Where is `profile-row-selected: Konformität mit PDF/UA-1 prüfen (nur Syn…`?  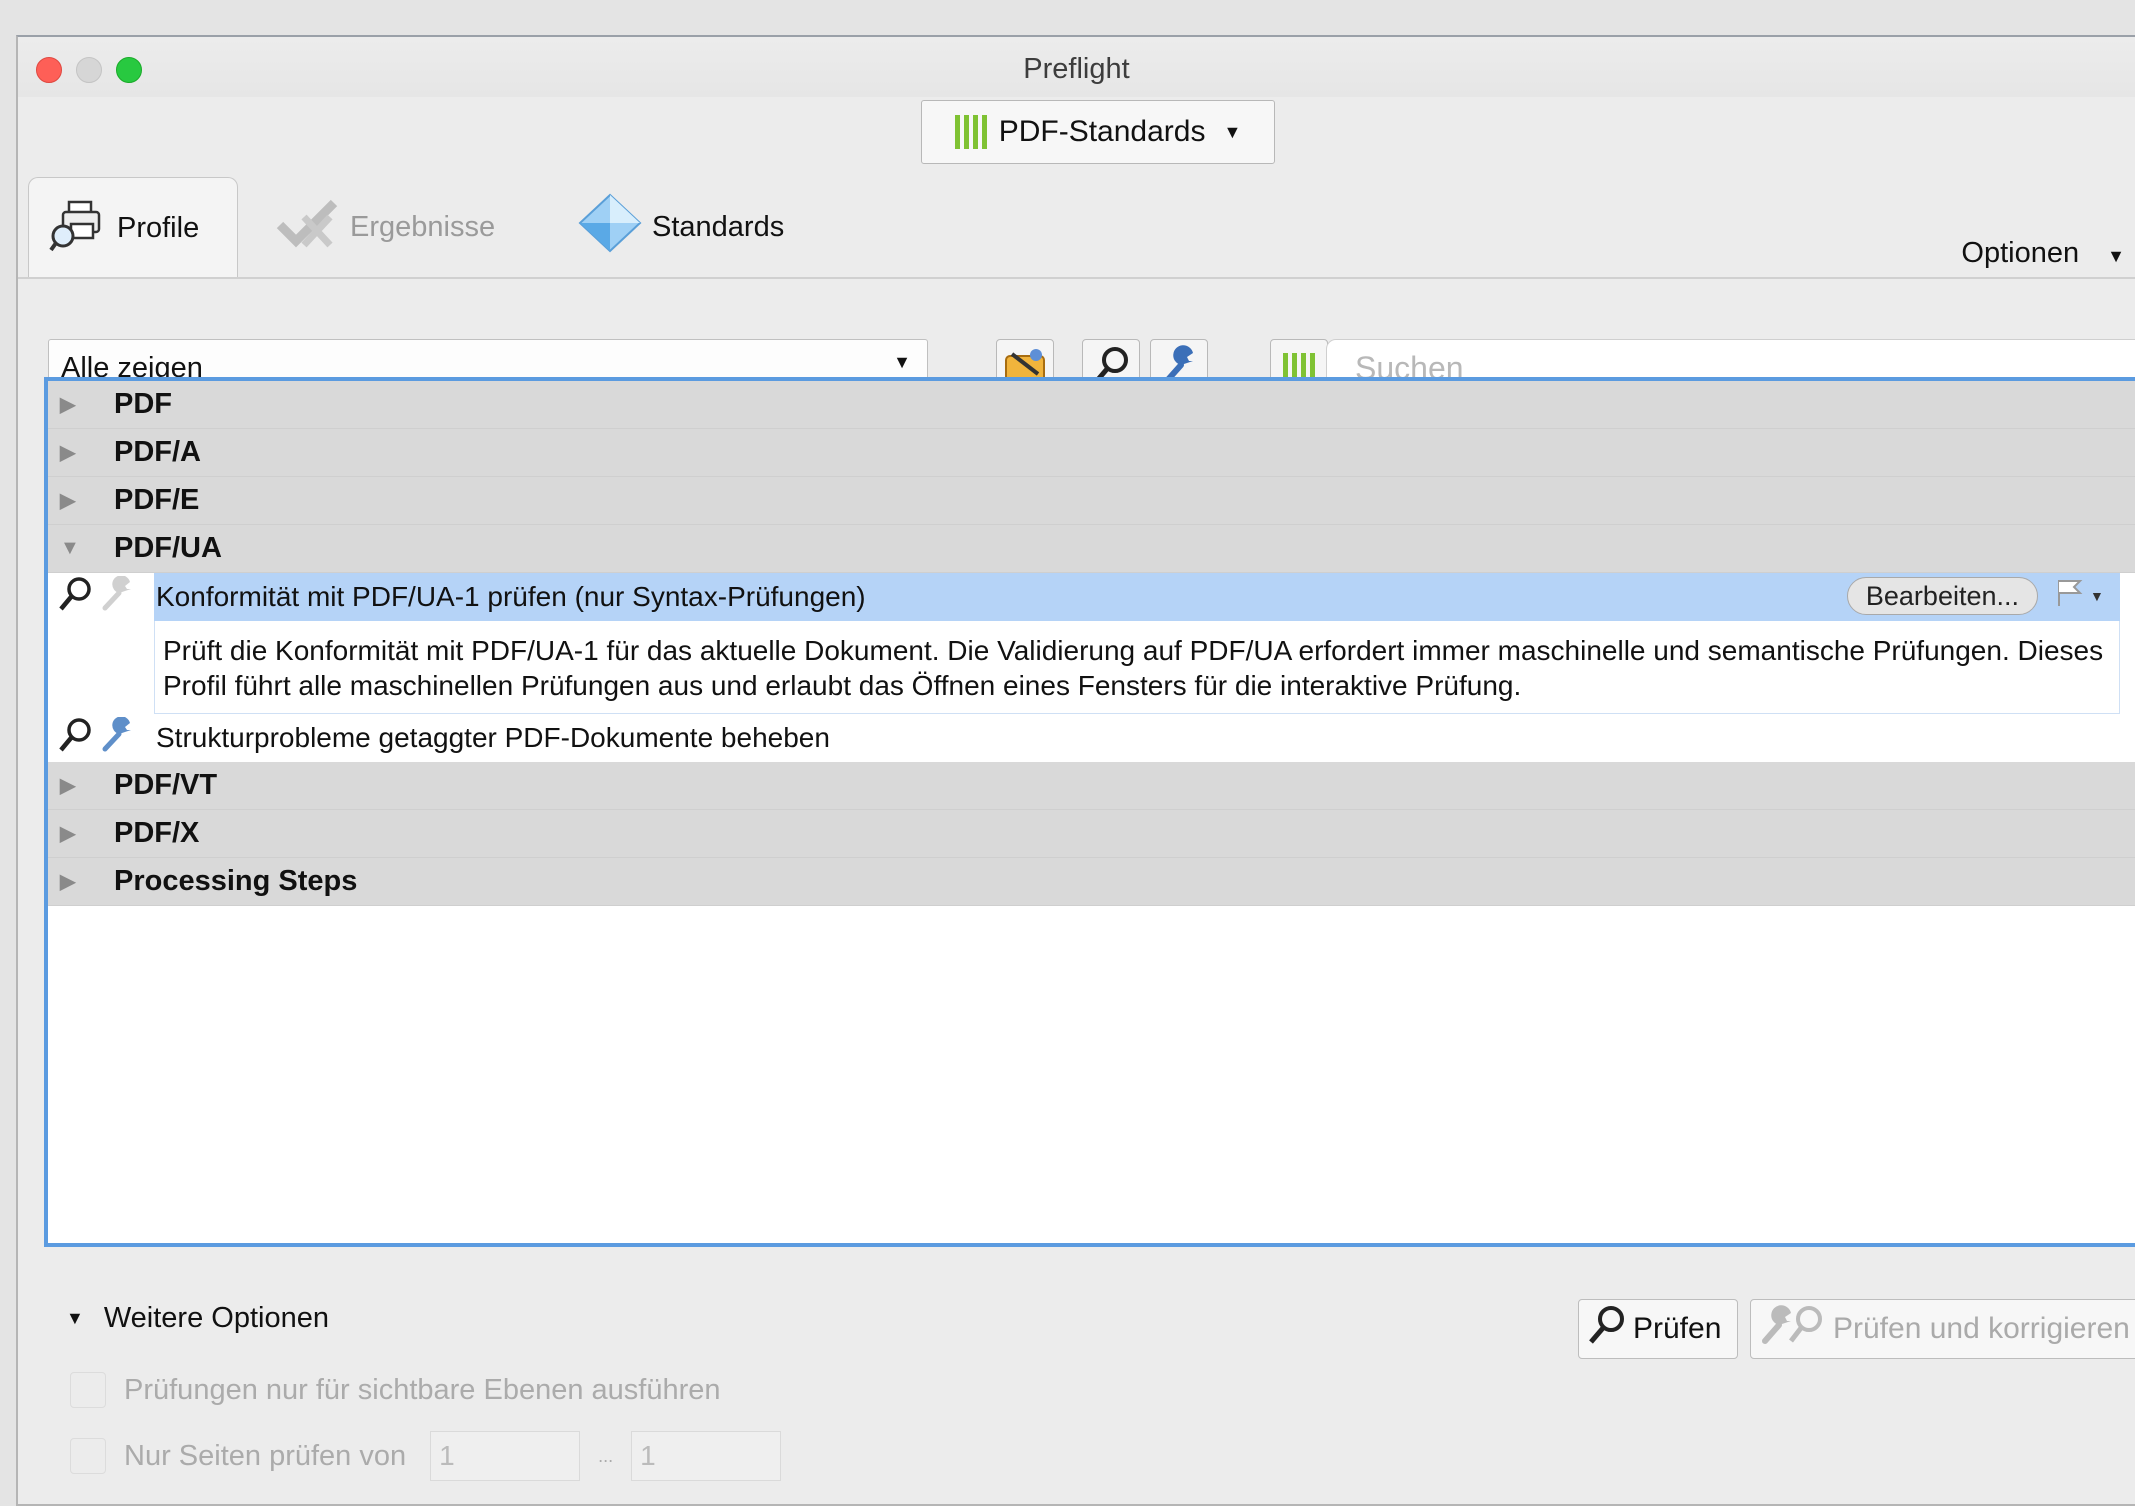 profile-row-selected: Konformität mit PDF/UA-1 prüfen (nur Syn… is located at coordinates (1091, 597).